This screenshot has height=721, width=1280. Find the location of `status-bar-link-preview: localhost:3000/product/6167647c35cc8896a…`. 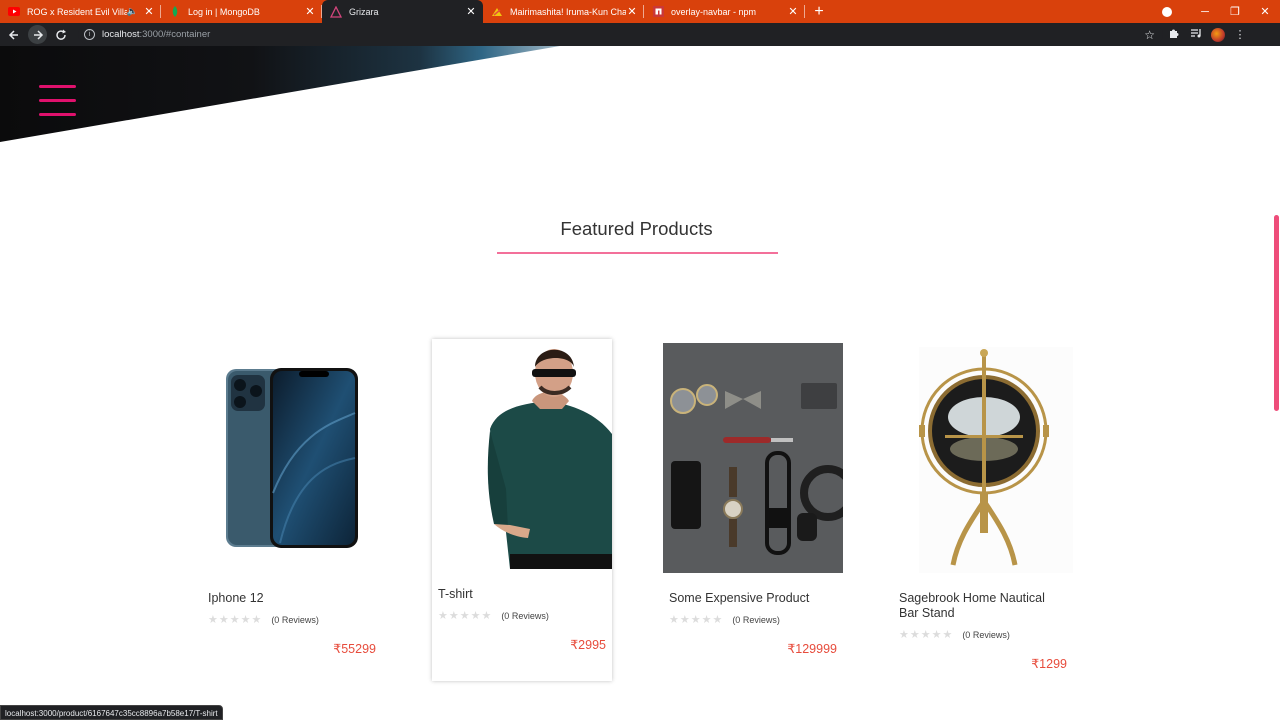

status-bar-link-preview: localhost:3000/product/6167647c35cc8896a… is located at coordinates (111, 712).